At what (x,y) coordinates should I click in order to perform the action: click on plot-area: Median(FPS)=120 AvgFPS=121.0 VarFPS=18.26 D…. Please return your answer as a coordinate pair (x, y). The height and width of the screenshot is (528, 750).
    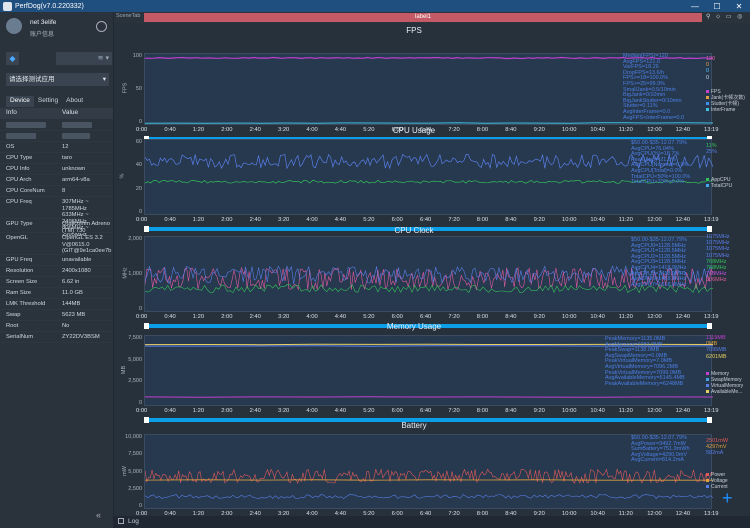
    Looking at the image, I should click on (428, 89).